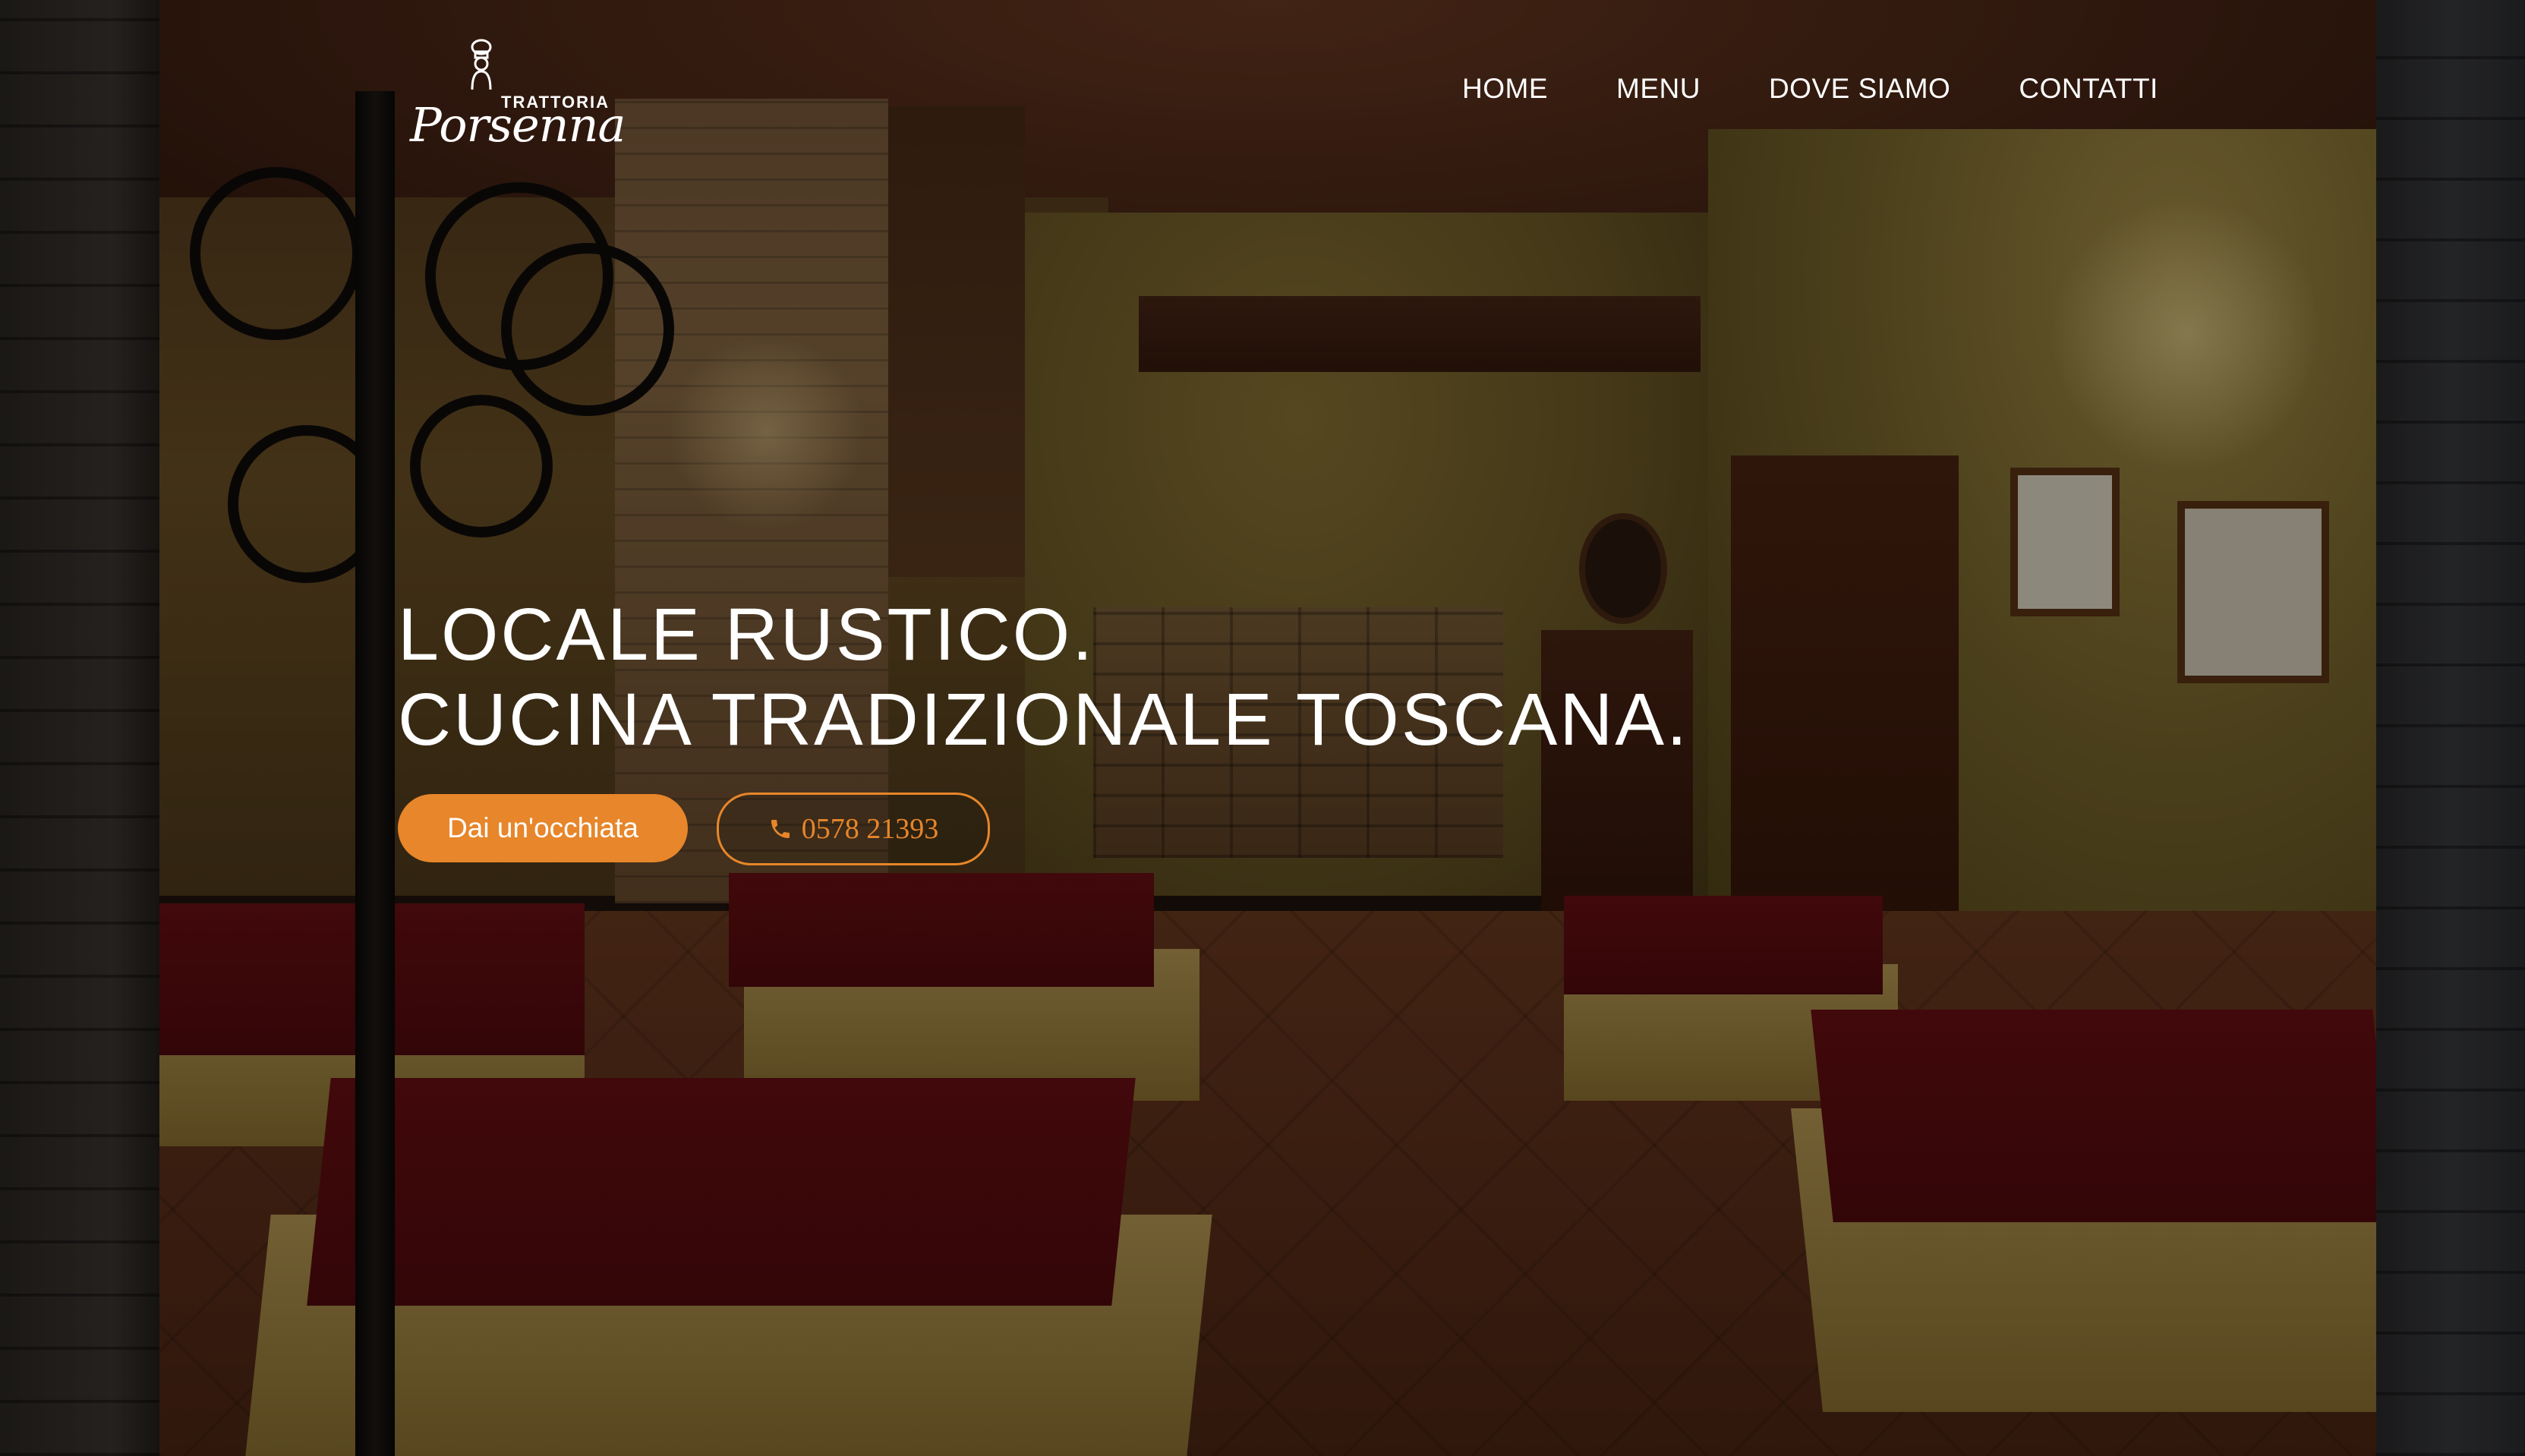 This screenshot has width=2525, height=1456. I want to click on main-navigation: HOME MENU DOVE SIAMO CONTATTI, so click(1810, 89).